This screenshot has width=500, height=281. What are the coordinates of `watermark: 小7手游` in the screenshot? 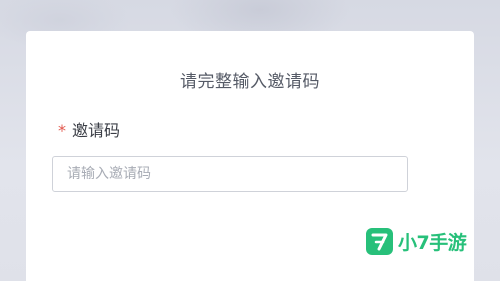 It's located at (416, 241).